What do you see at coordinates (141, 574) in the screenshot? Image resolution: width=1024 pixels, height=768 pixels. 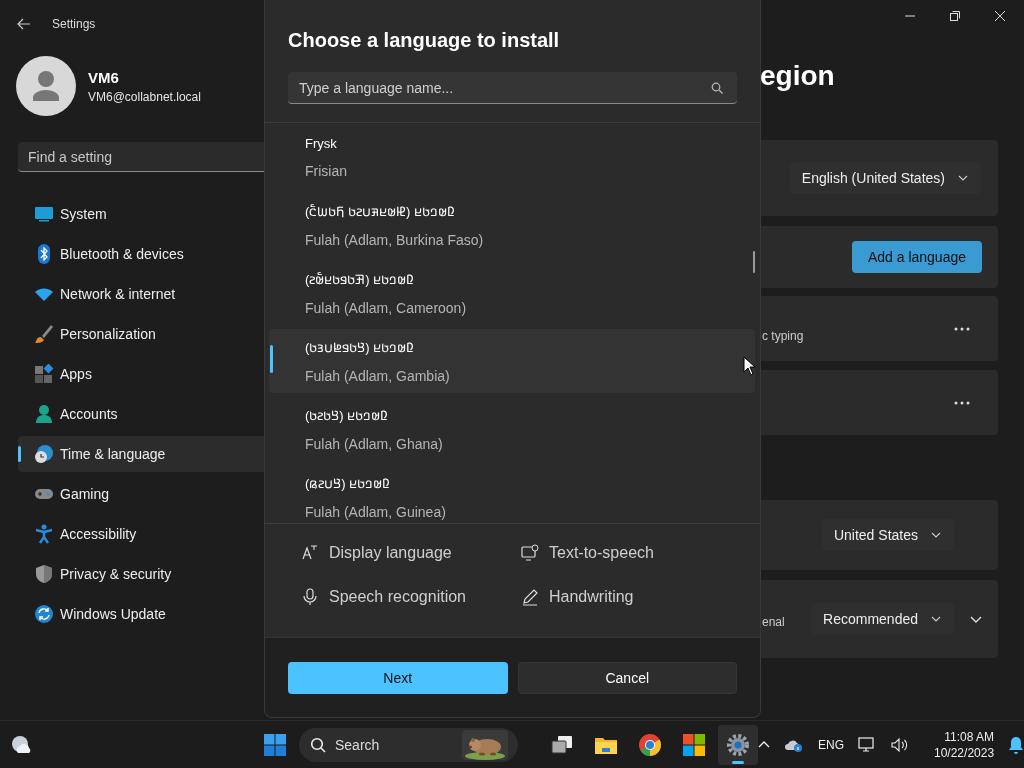 I see `nav-item: Privacy & security` at bounding box center [141, 574].